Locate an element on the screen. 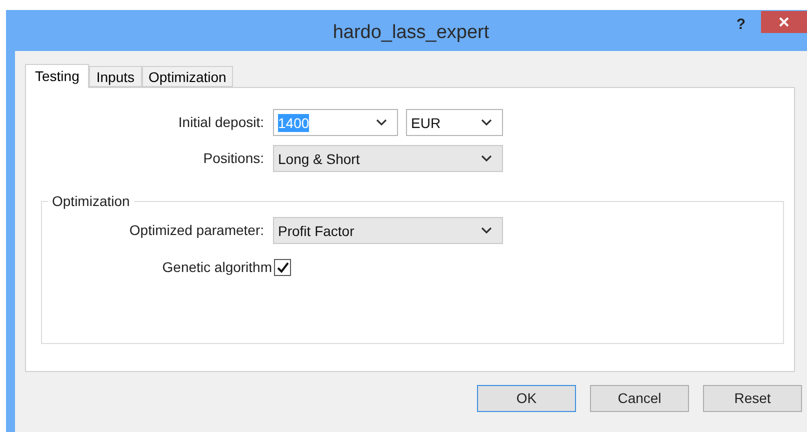 The image size is (807, 432). genetic-label: Genetic algorithm is located at coordinates (217, 267).